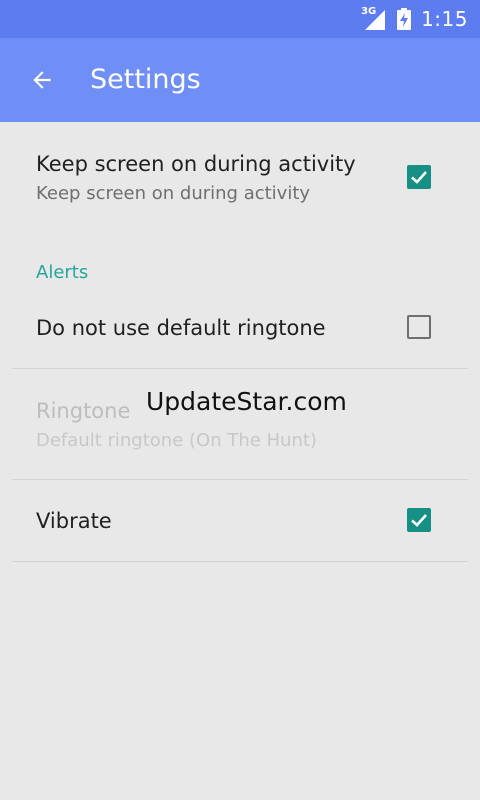 The image size is (480, 800). What do you see at coordinates (181, 328) in the screenshot?
I see `setting-title: Do not use default ringtone` at bounding box center [181, 328].